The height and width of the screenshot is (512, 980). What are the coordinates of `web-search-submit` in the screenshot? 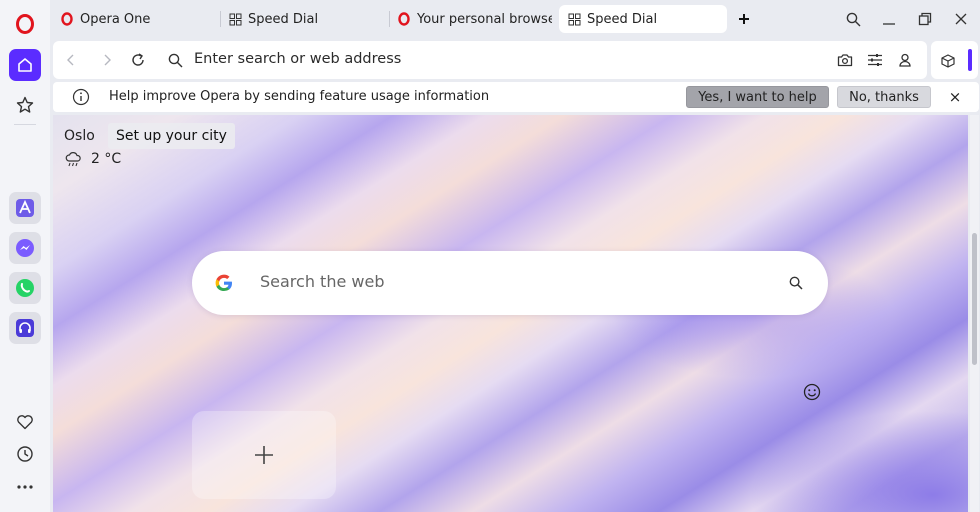 It's located at (796, 283).